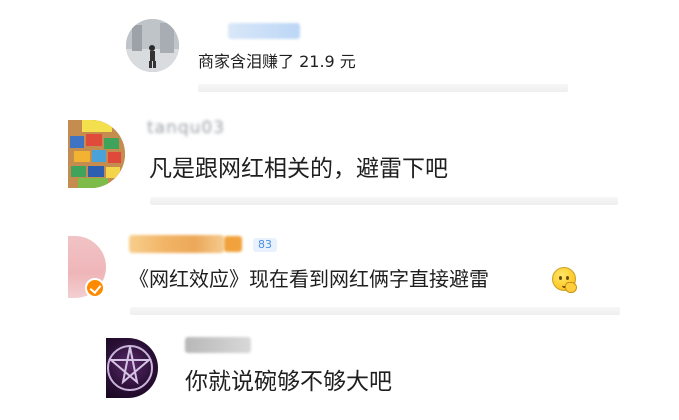  Describe the element at coordinates (277, 61) in the screenshot. I see `comment-text: 商家含泪赚了 21.9 元` at that location.